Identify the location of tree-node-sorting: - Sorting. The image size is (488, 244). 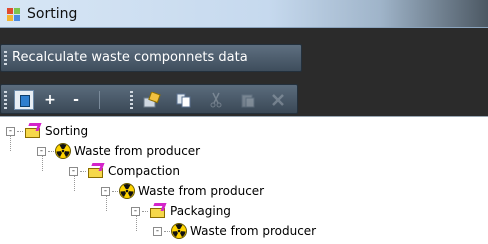
(47, 131).